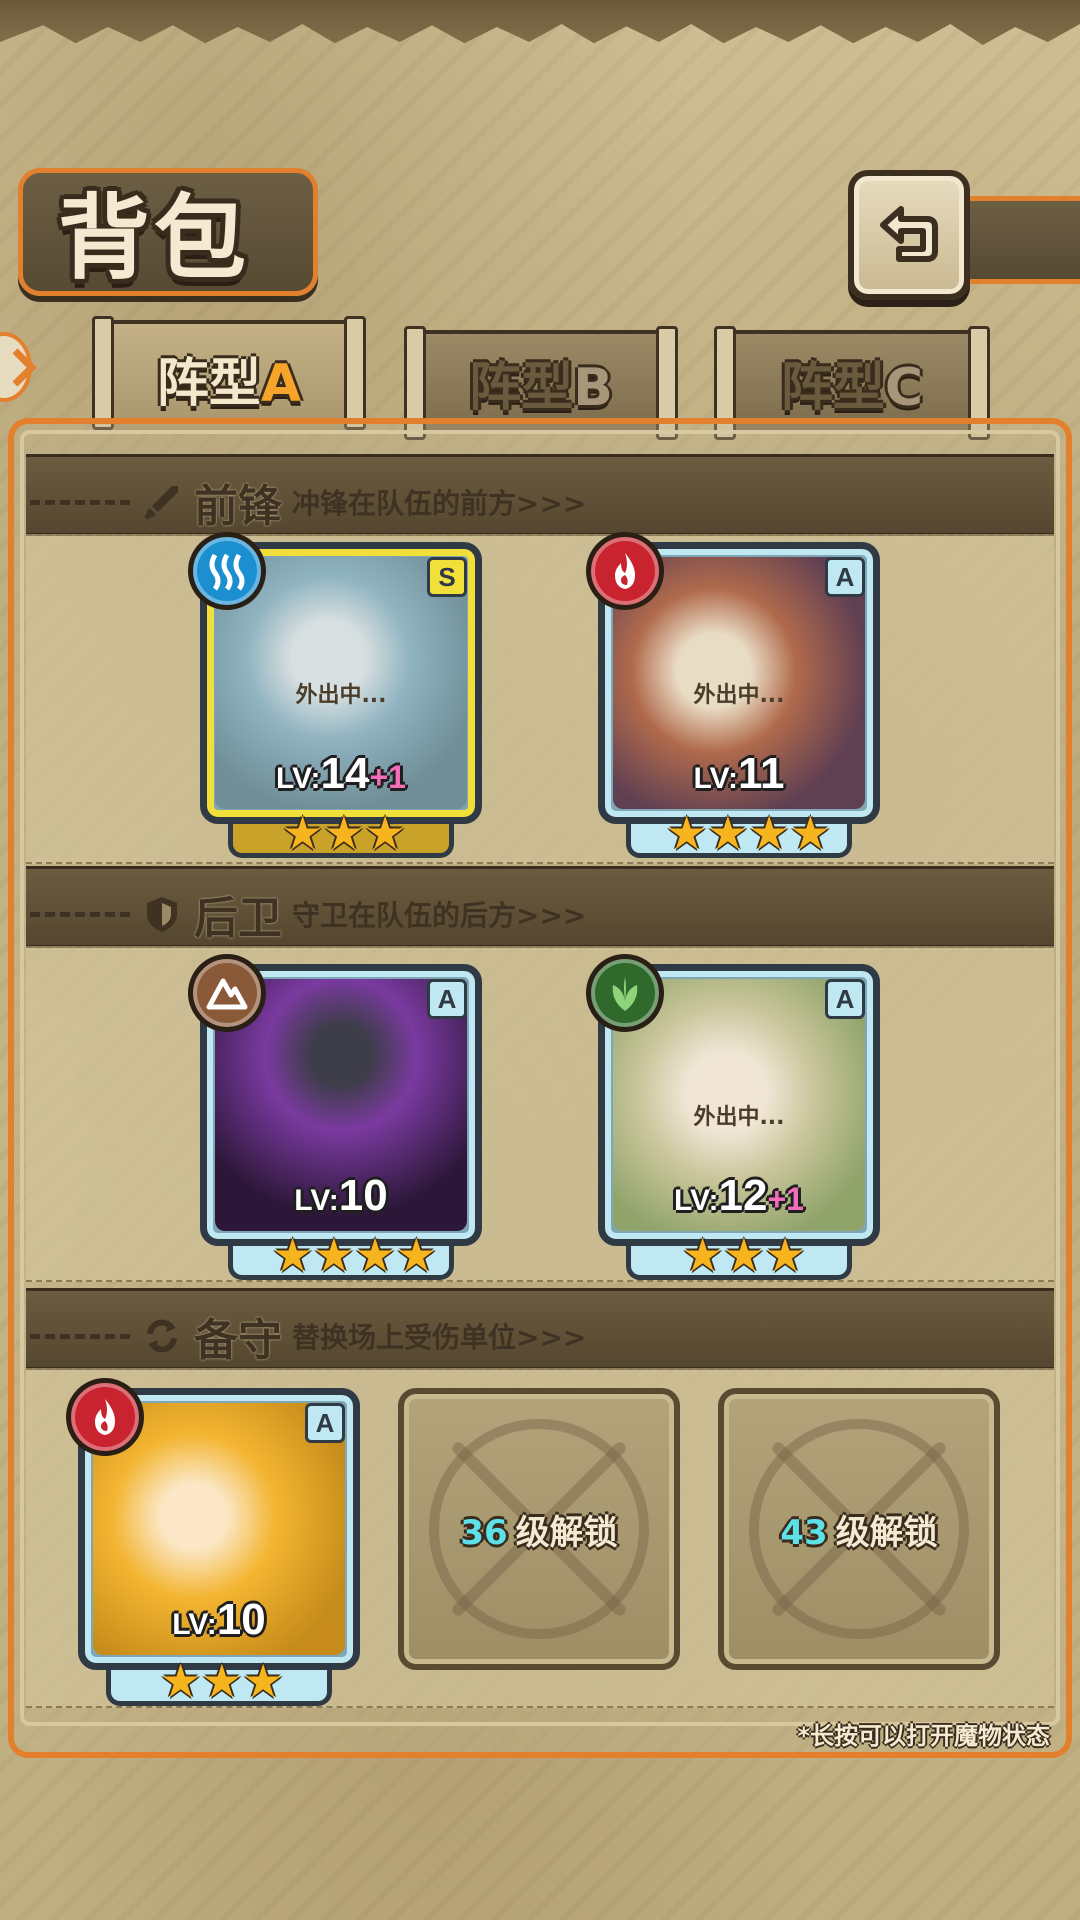  What do you see at coordinates (154, 238) in the screenshot?
I see `page-title: 背包` at bounding box center [154, 238].